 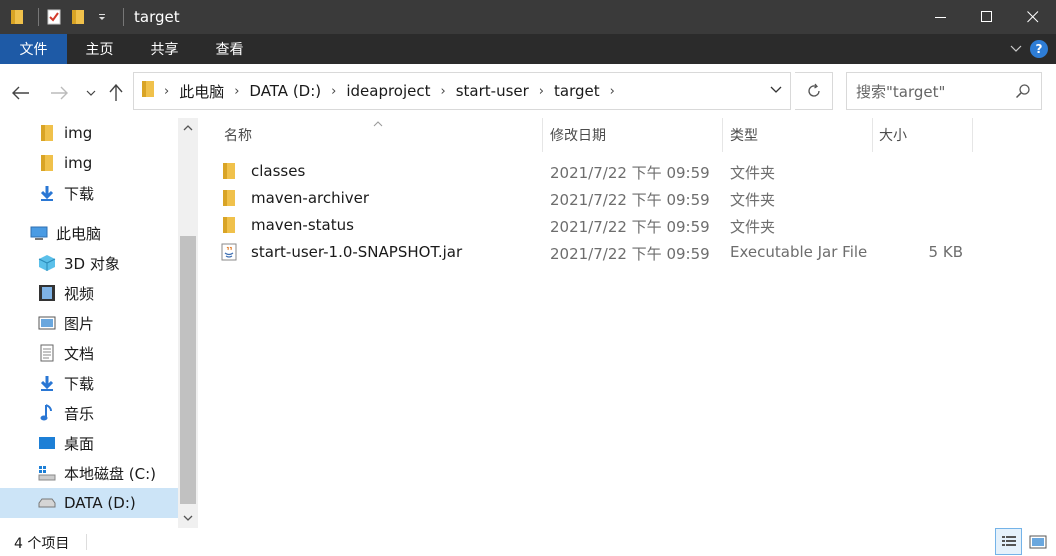 I want to click on nav-item-label: 文档, so click(x=79, y=353).